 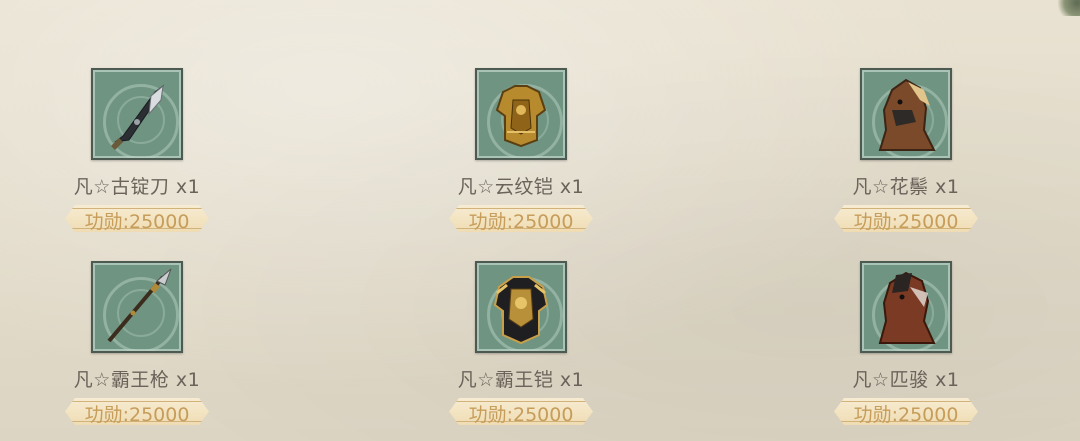 I want to click on sword-icon, so click(x=138, y=117).